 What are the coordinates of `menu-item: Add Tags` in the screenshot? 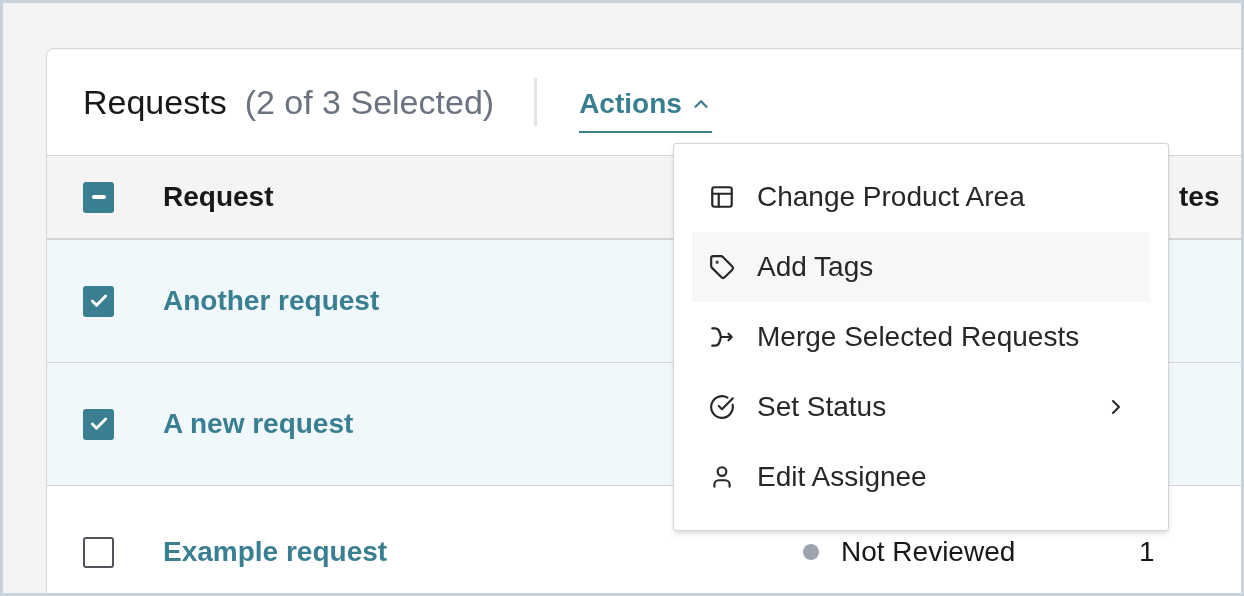 It's located at (921, 267).